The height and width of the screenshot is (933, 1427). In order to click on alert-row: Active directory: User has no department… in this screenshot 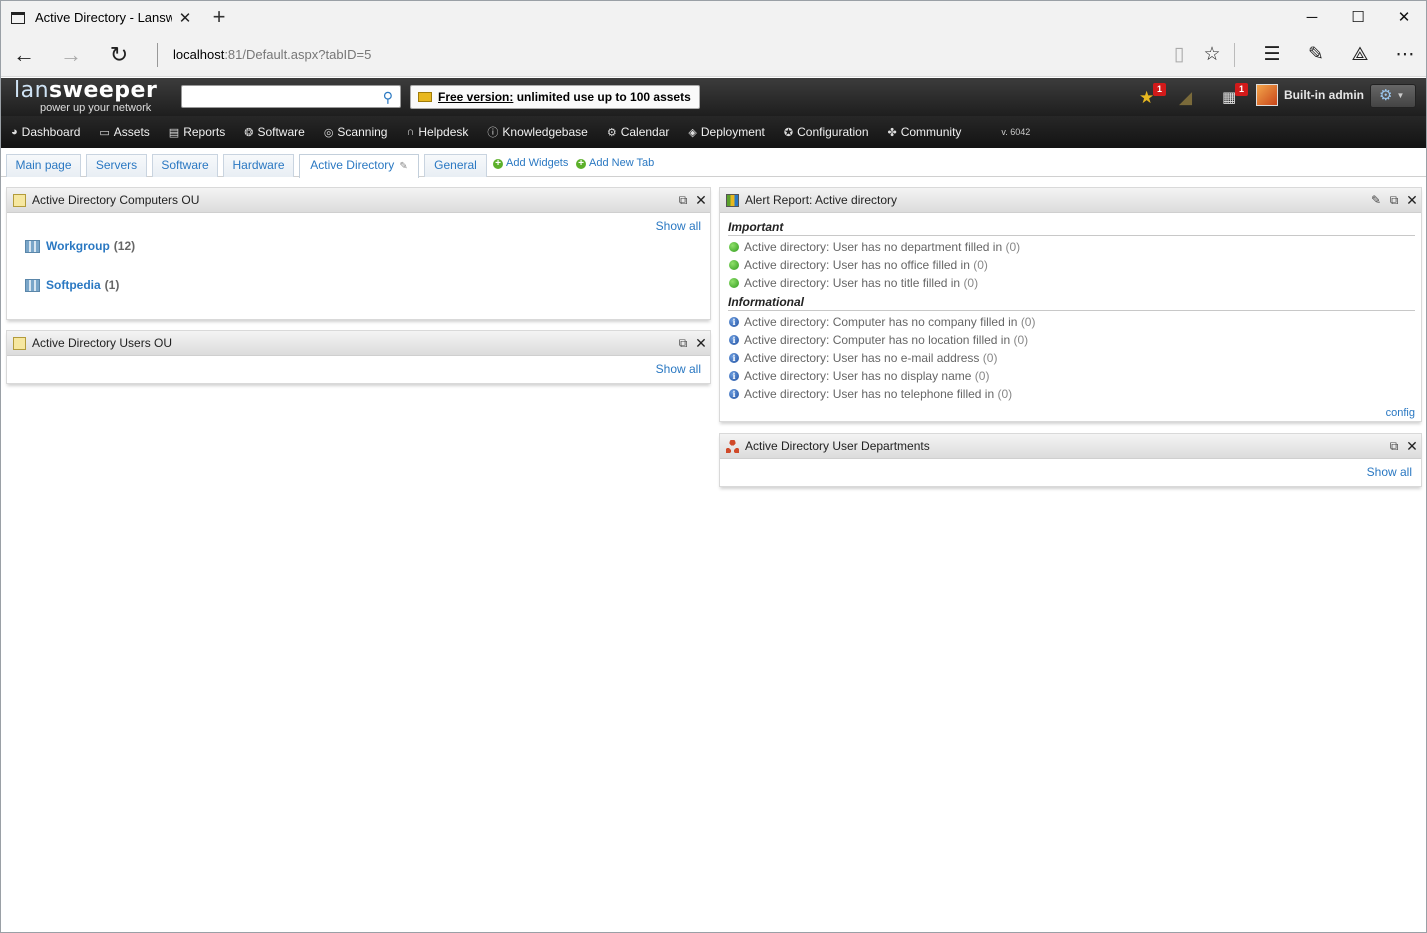, I will do `click(874, 247)`.